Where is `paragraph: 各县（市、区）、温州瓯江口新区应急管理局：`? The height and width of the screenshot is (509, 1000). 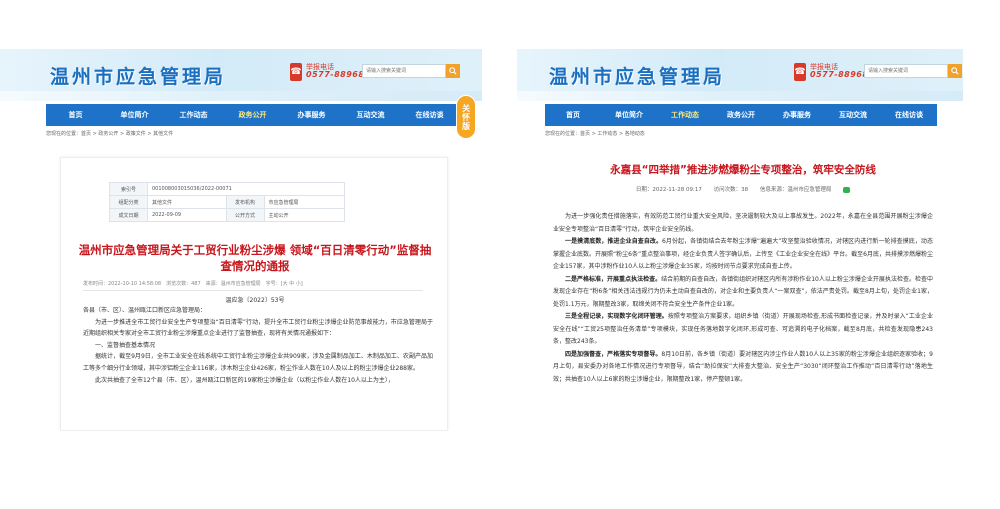
paragraph: 各县（市、区）、温州瓯江口新区应急管理局： is located at coordinates (145, 310).